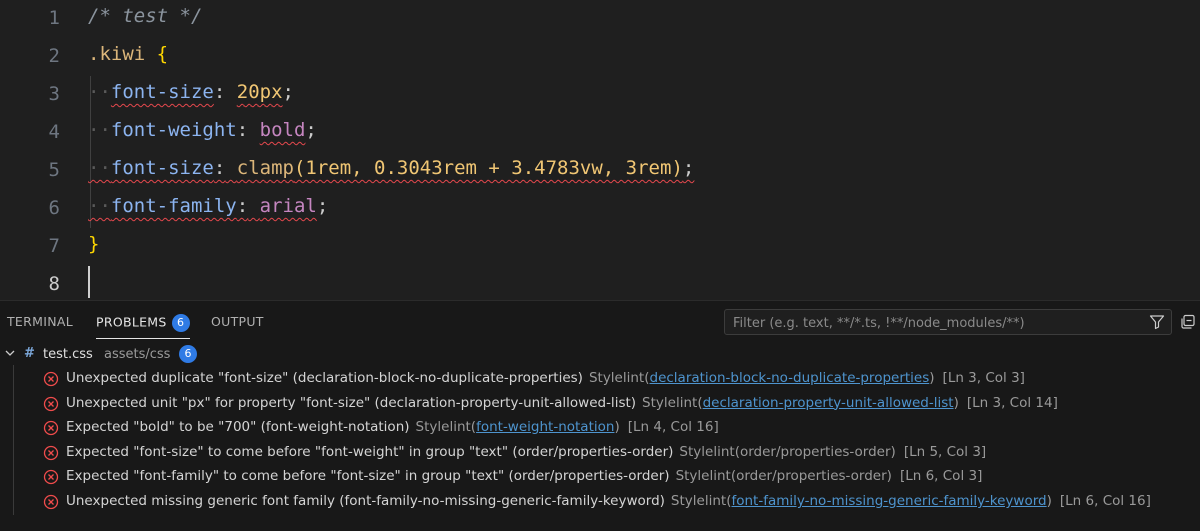 The height and width of the screenshot is (531, 1200). Describe the element at coordinates (600, 95) in the screenshot. I see `code-line-3: 3 ··font-size: 20px;` at that location.